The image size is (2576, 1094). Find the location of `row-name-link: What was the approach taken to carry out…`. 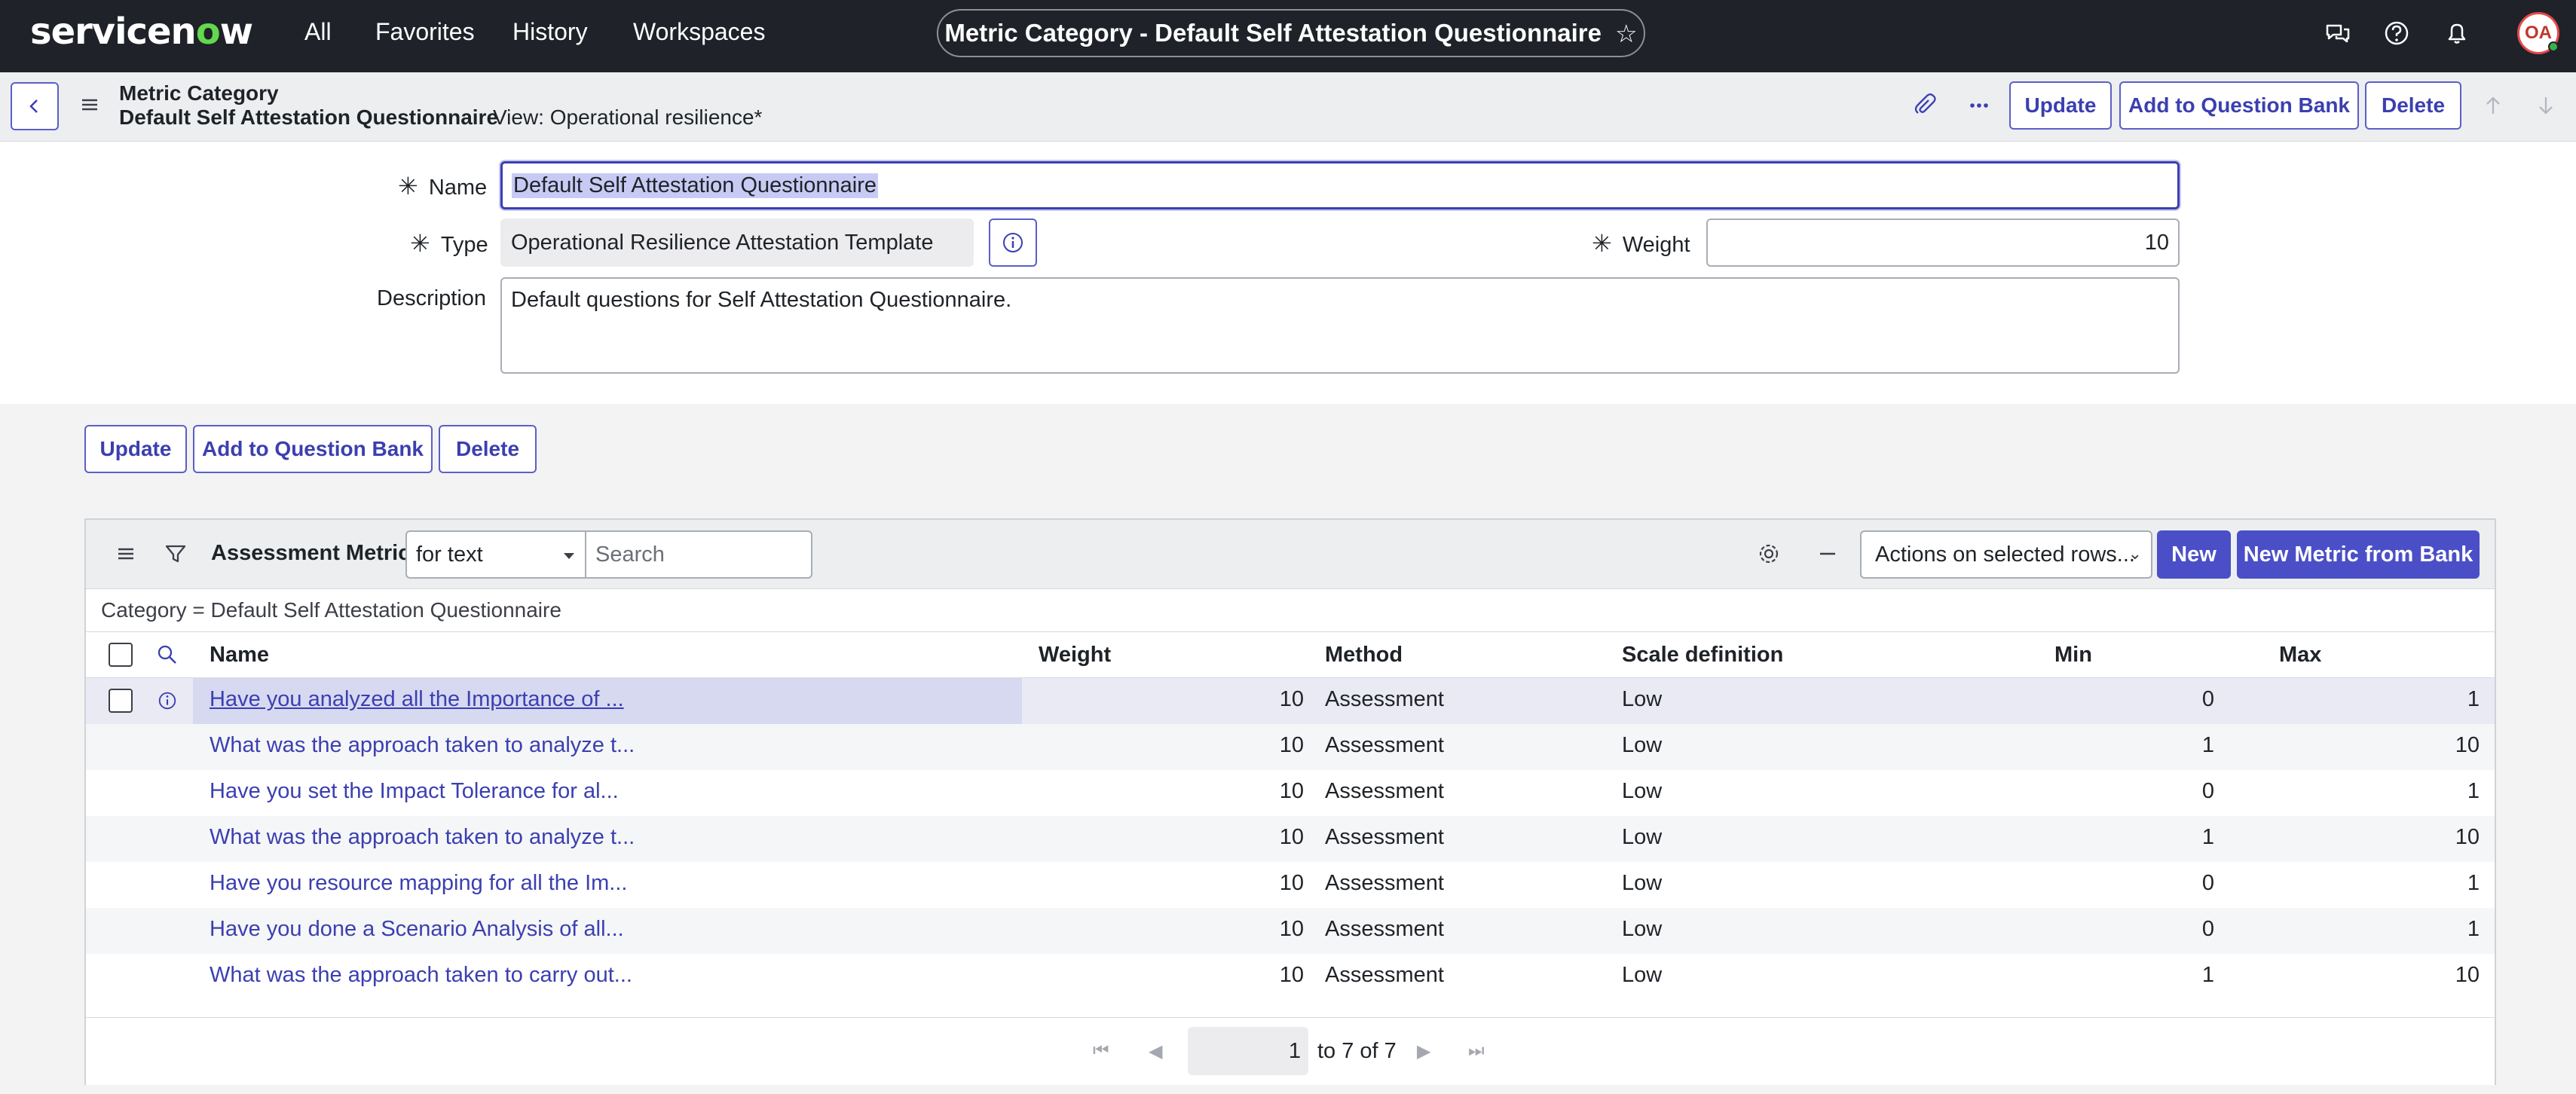

row-name-link: What was the approach taken to carry out… is located at coordinates (421, 975).